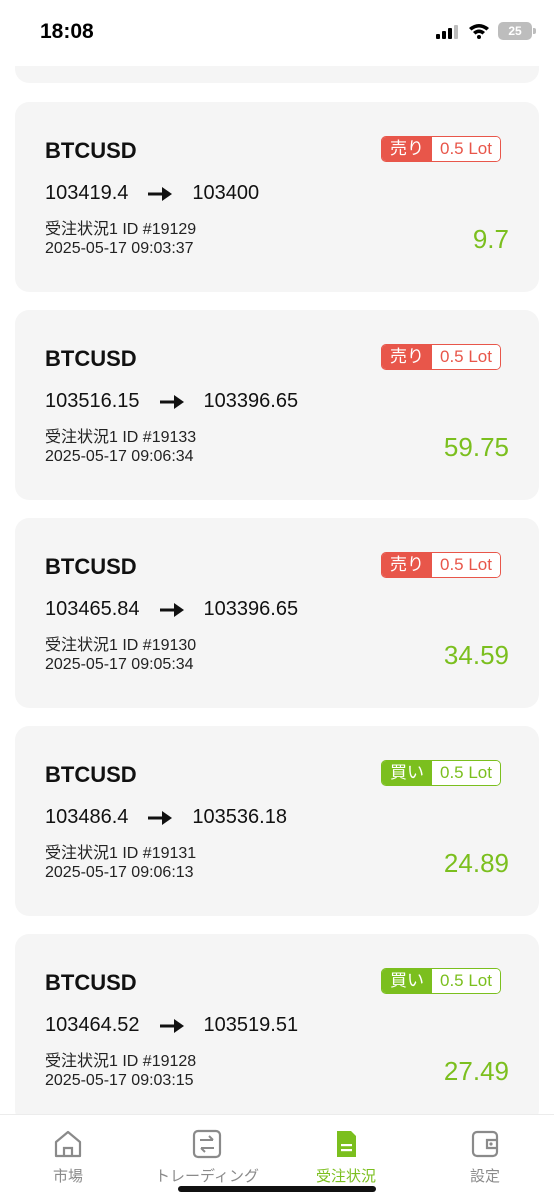 This screenshot has width=554, height=1200. I want to click on status-time: 18:08, so click(67, 31).